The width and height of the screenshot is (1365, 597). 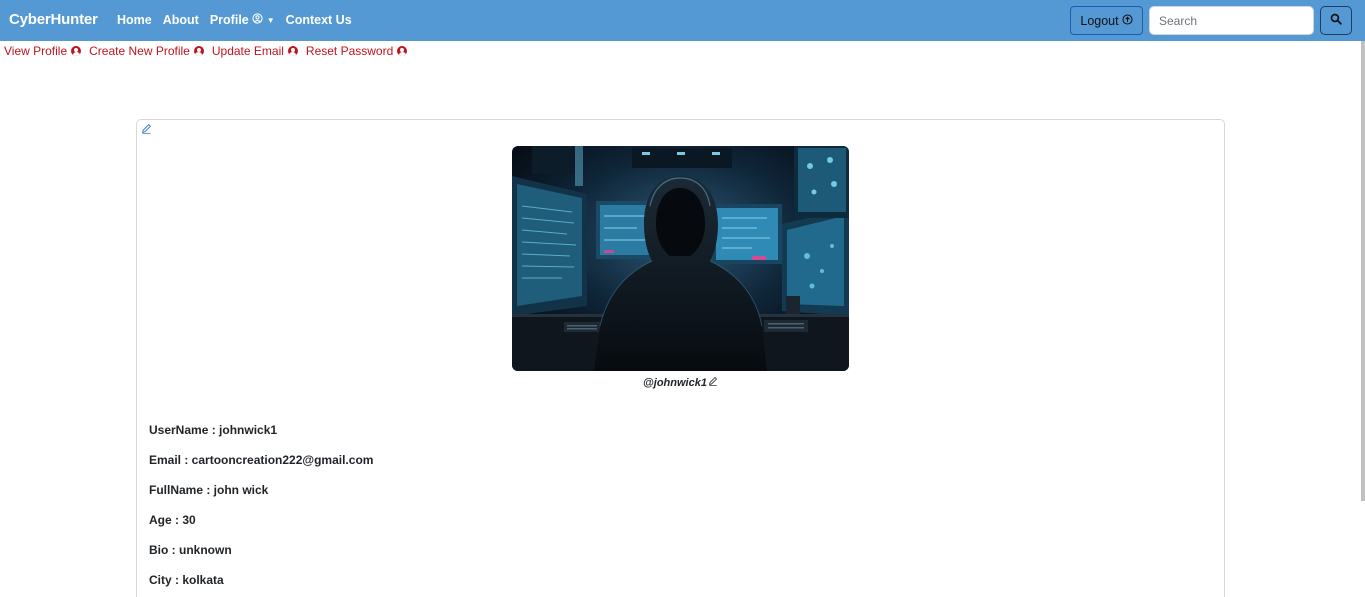 I want to click on email-field: Email : cartooncreation222@gmail.com, so click(x=261, y=460).